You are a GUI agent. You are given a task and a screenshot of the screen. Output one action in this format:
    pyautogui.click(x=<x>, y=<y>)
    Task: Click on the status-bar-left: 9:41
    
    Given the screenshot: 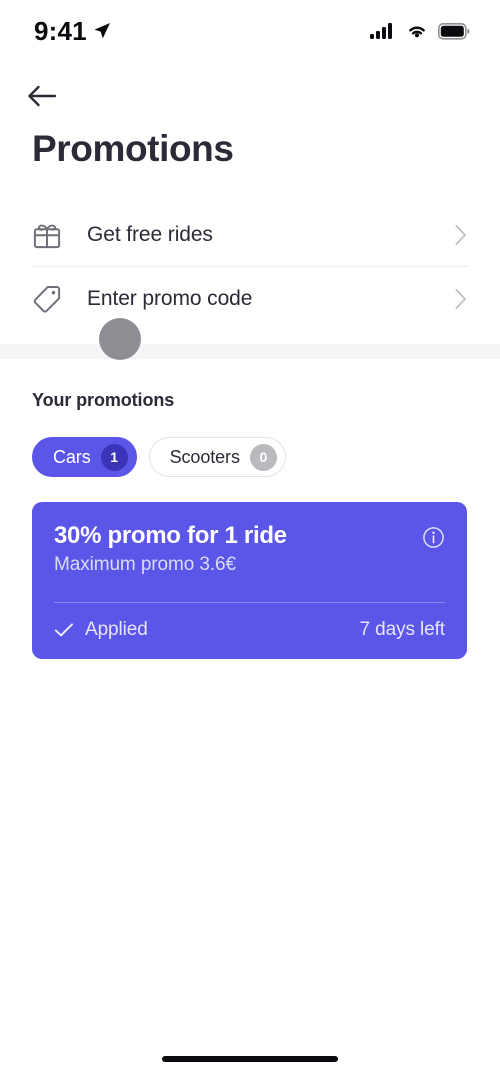 What is the action you would take?
    pyautogui.click(x=72, y=31)
    